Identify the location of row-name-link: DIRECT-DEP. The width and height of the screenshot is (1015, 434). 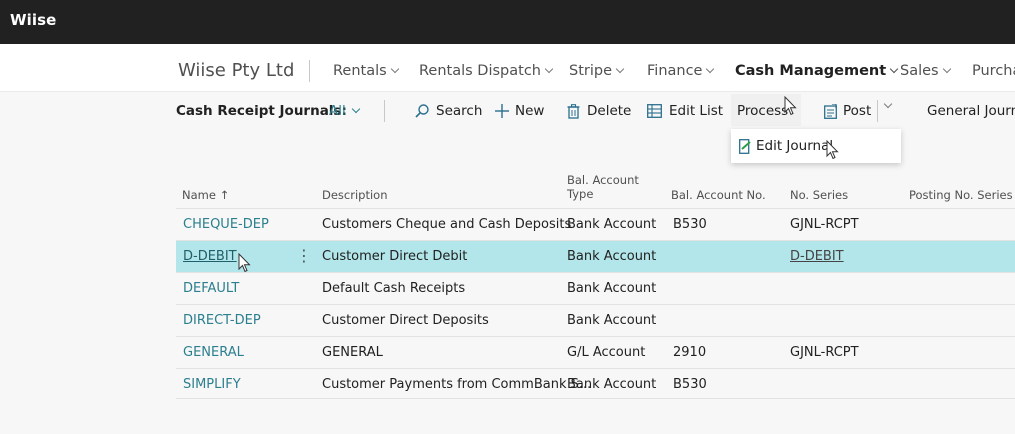
(222, 320).